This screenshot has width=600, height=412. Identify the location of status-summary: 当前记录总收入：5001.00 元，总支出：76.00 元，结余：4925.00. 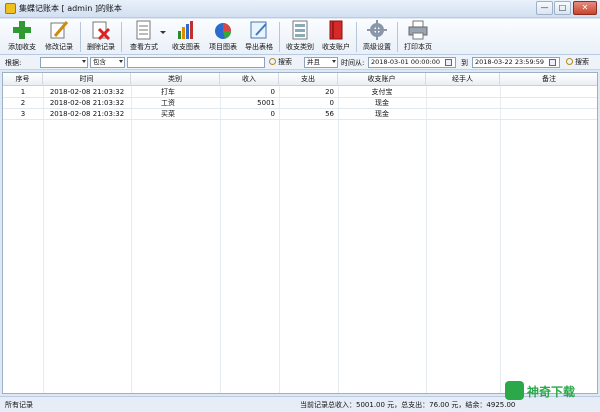
(408, 405).